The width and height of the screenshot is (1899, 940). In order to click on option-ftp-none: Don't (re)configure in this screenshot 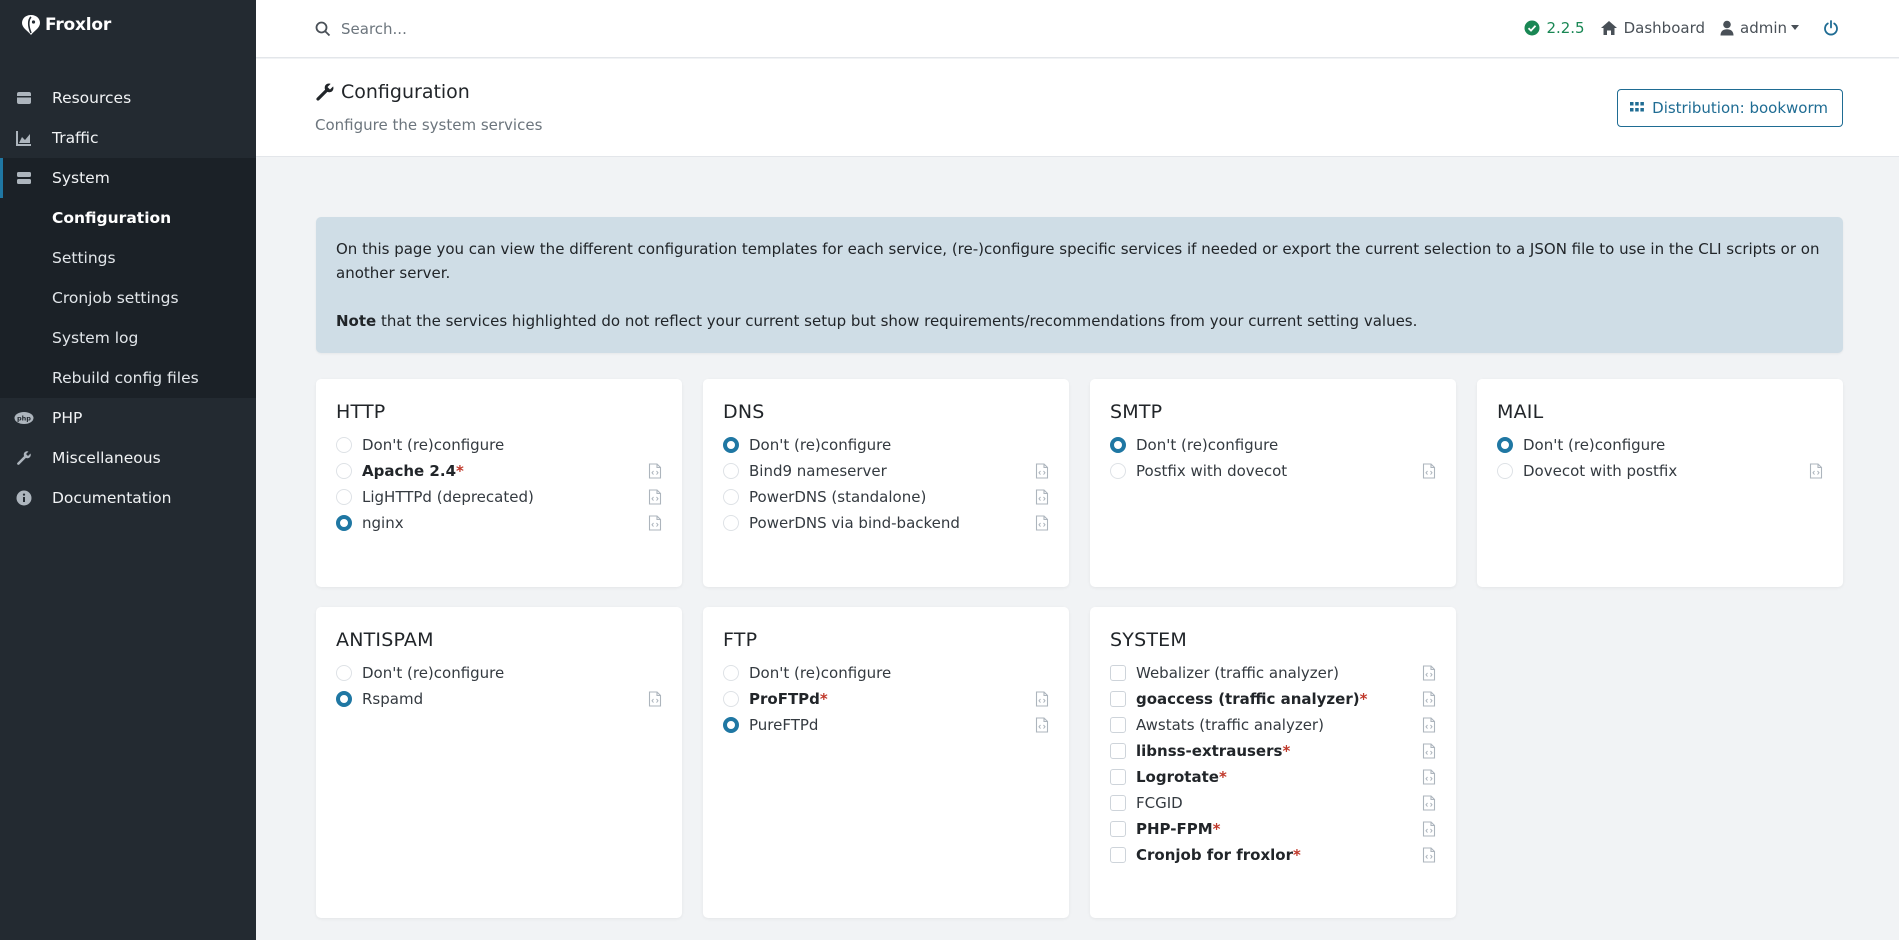, I will do `click(886, 673)`.